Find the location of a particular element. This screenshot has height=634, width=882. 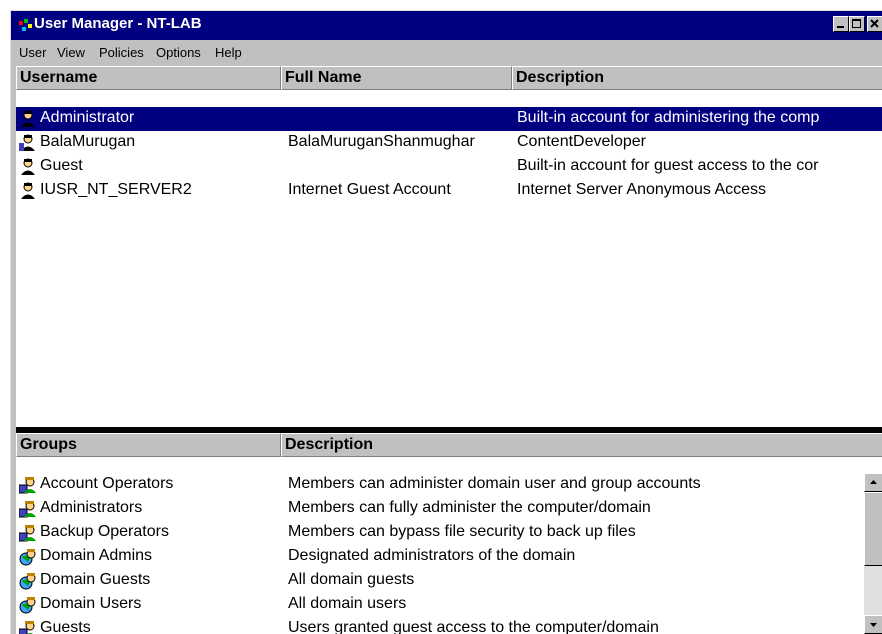

close-icon is located at coordinates (874, 23).